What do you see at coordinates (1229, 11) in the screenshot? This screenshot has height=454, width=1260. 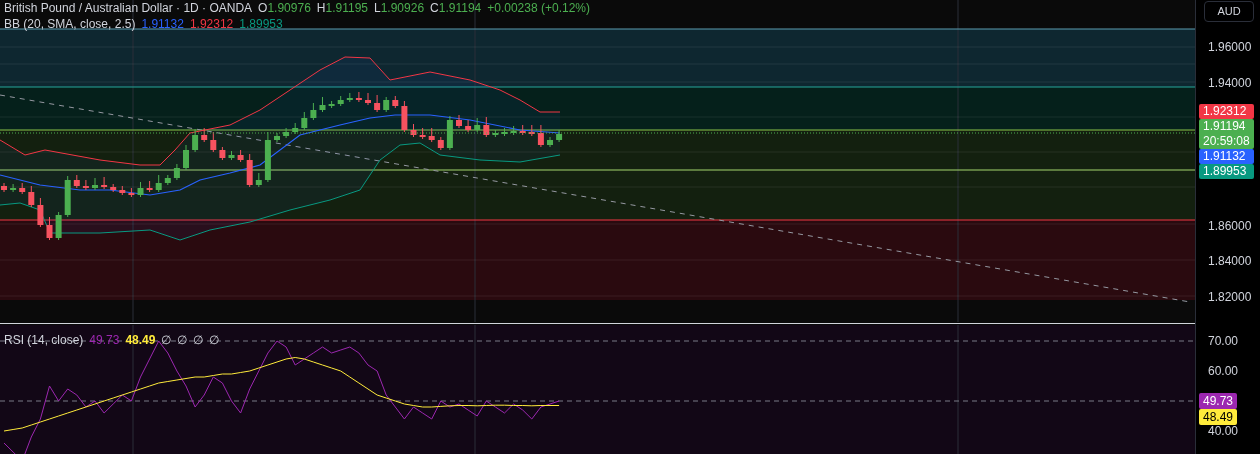 I see `currency-button: AUD` at bounding box center [1229, 11].